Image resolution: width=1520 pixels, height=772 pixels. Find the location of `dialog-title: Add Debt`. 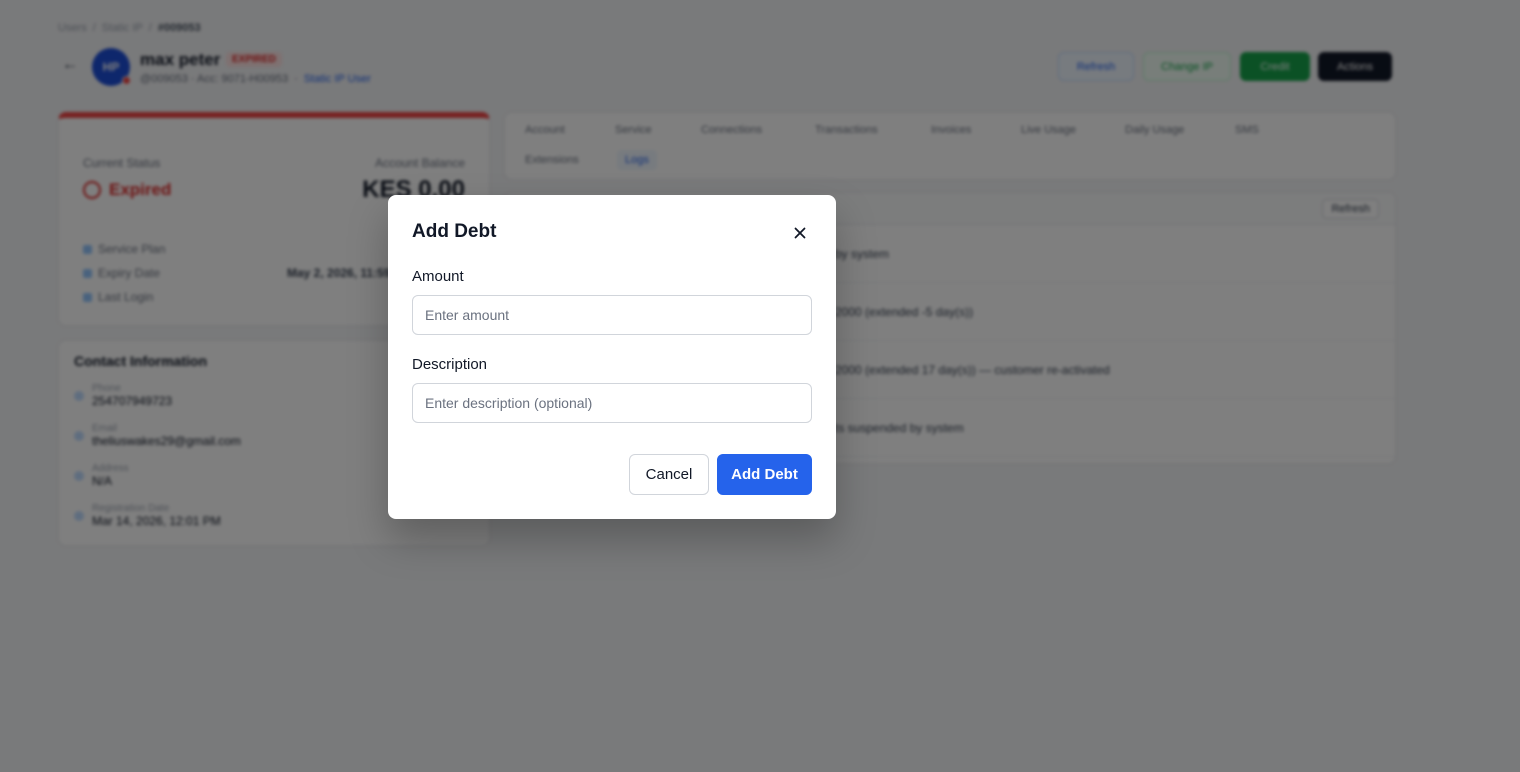

dialog-title: Add Debt is located at coordinates (454, 231).